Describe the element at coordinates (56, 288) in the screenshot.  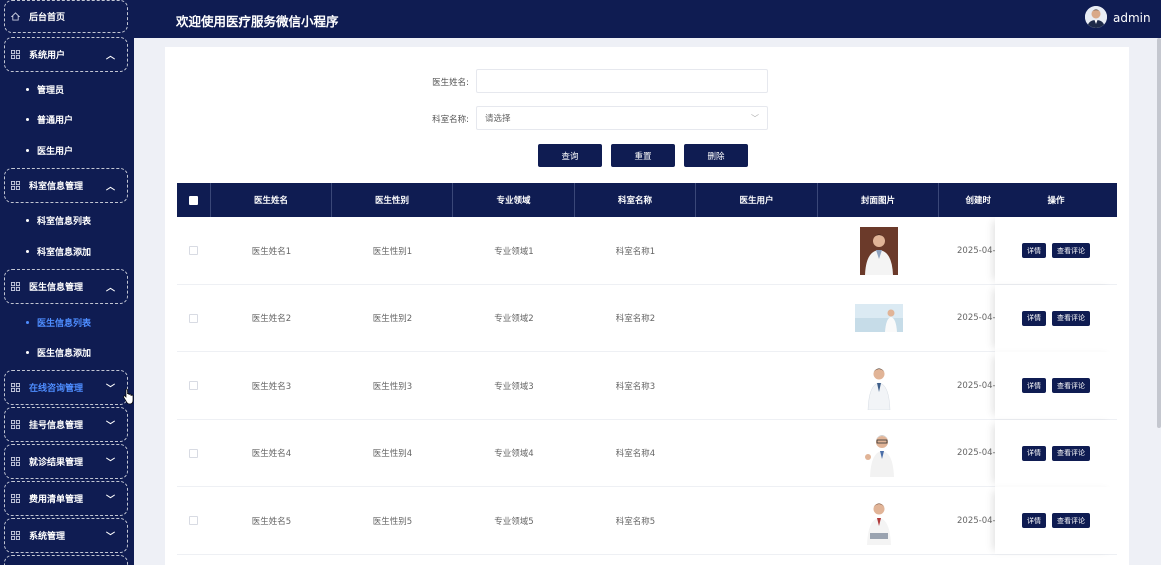
I see `sidebar-group-label: 医生信息管理` at that location.